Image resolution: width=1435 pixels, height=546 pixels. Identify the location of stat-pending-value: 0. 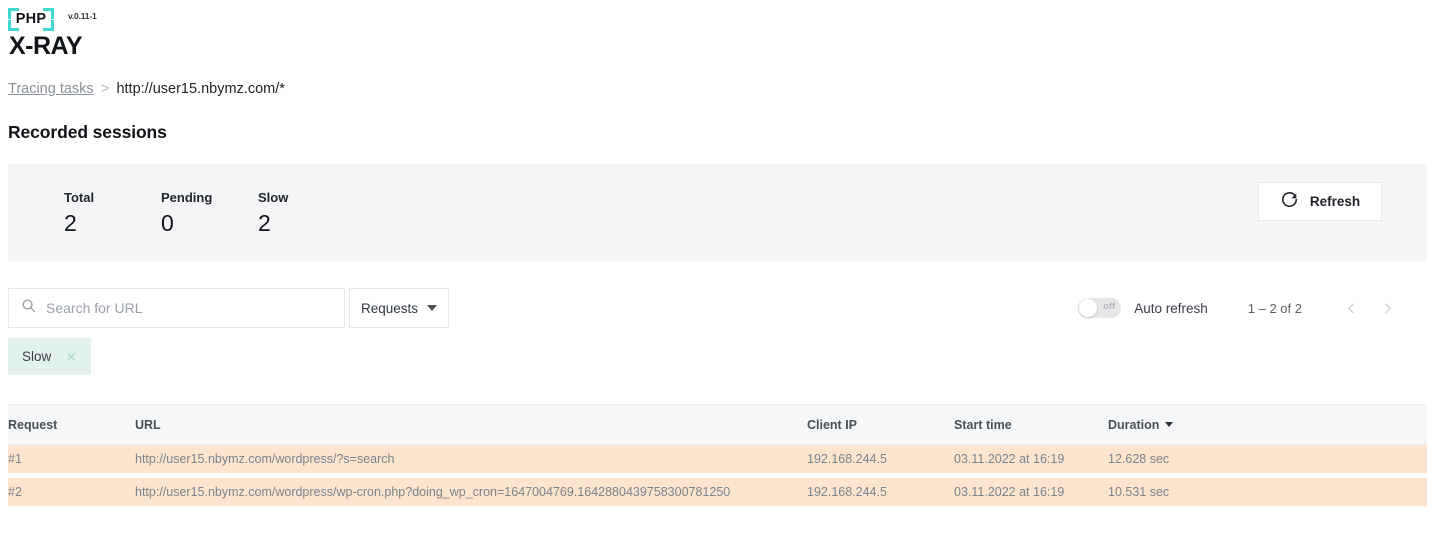
(167, 223).